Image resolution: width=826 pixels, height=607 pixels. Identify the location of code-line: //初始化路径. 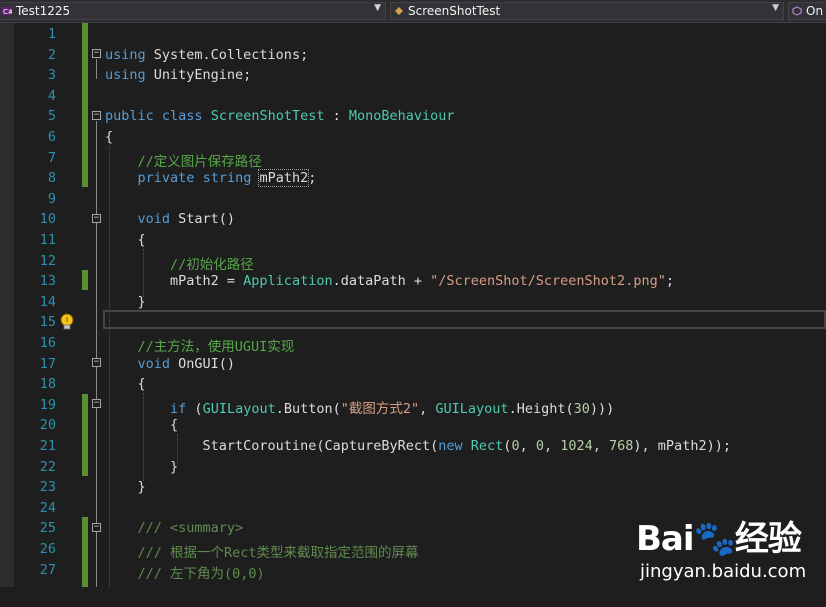
(179, 263).